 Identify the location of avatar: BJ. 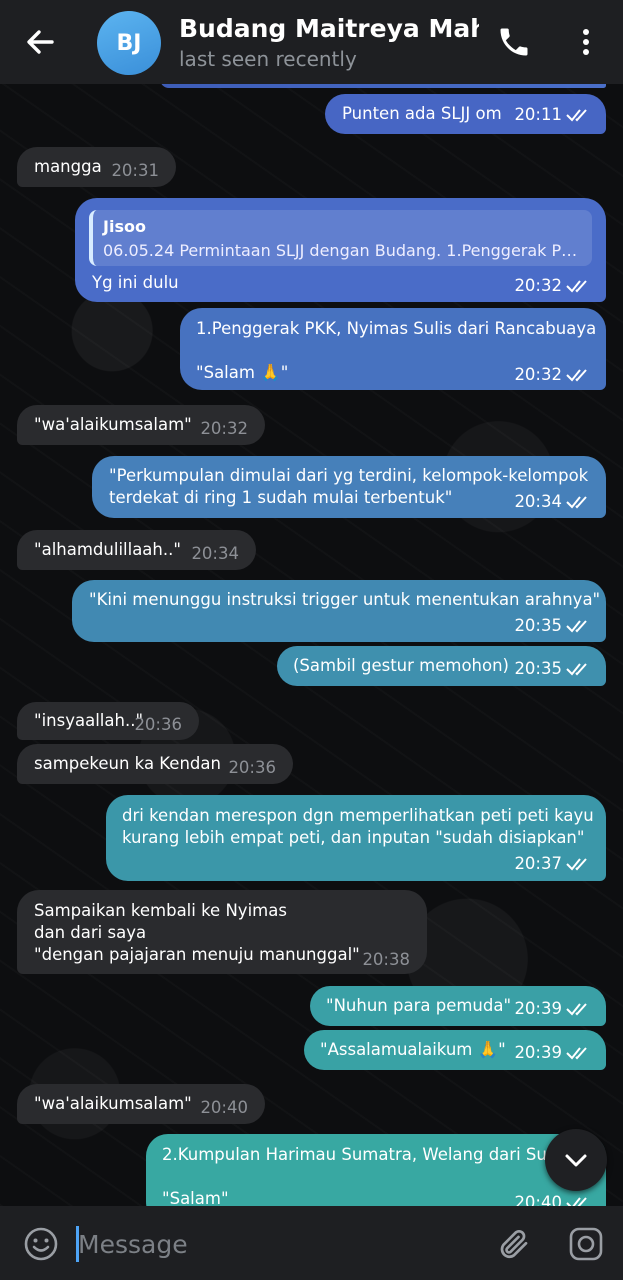
(129, 43).